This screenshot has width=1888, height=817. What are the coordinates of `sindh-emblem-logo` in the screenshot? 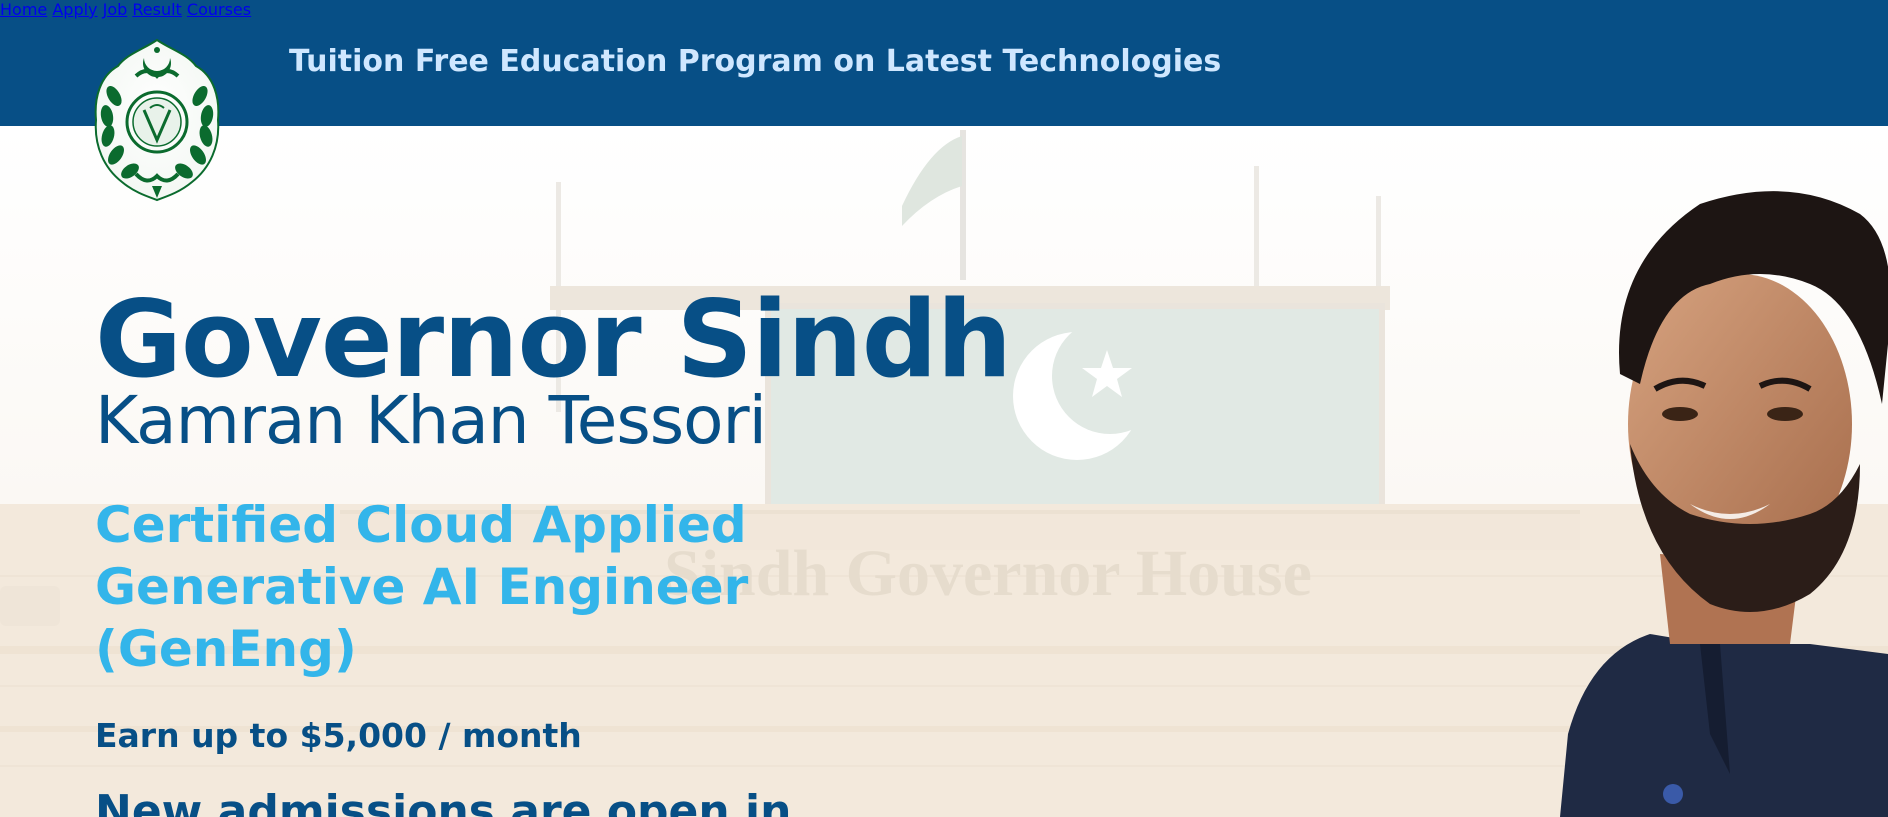 It's located at (157, 119).